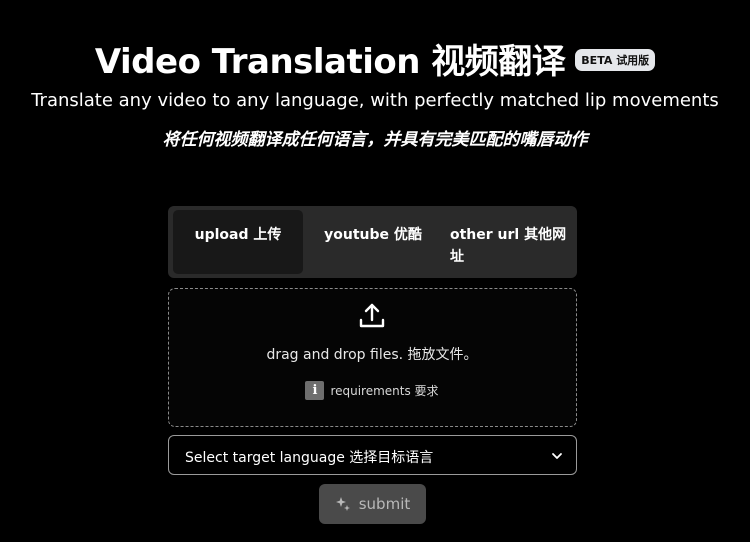 This screenshot has height=542, width=750. What do you see at coordinates (315, 390) in the screenshot?
I see `info-icon: i` at bounding box center [315, 390].